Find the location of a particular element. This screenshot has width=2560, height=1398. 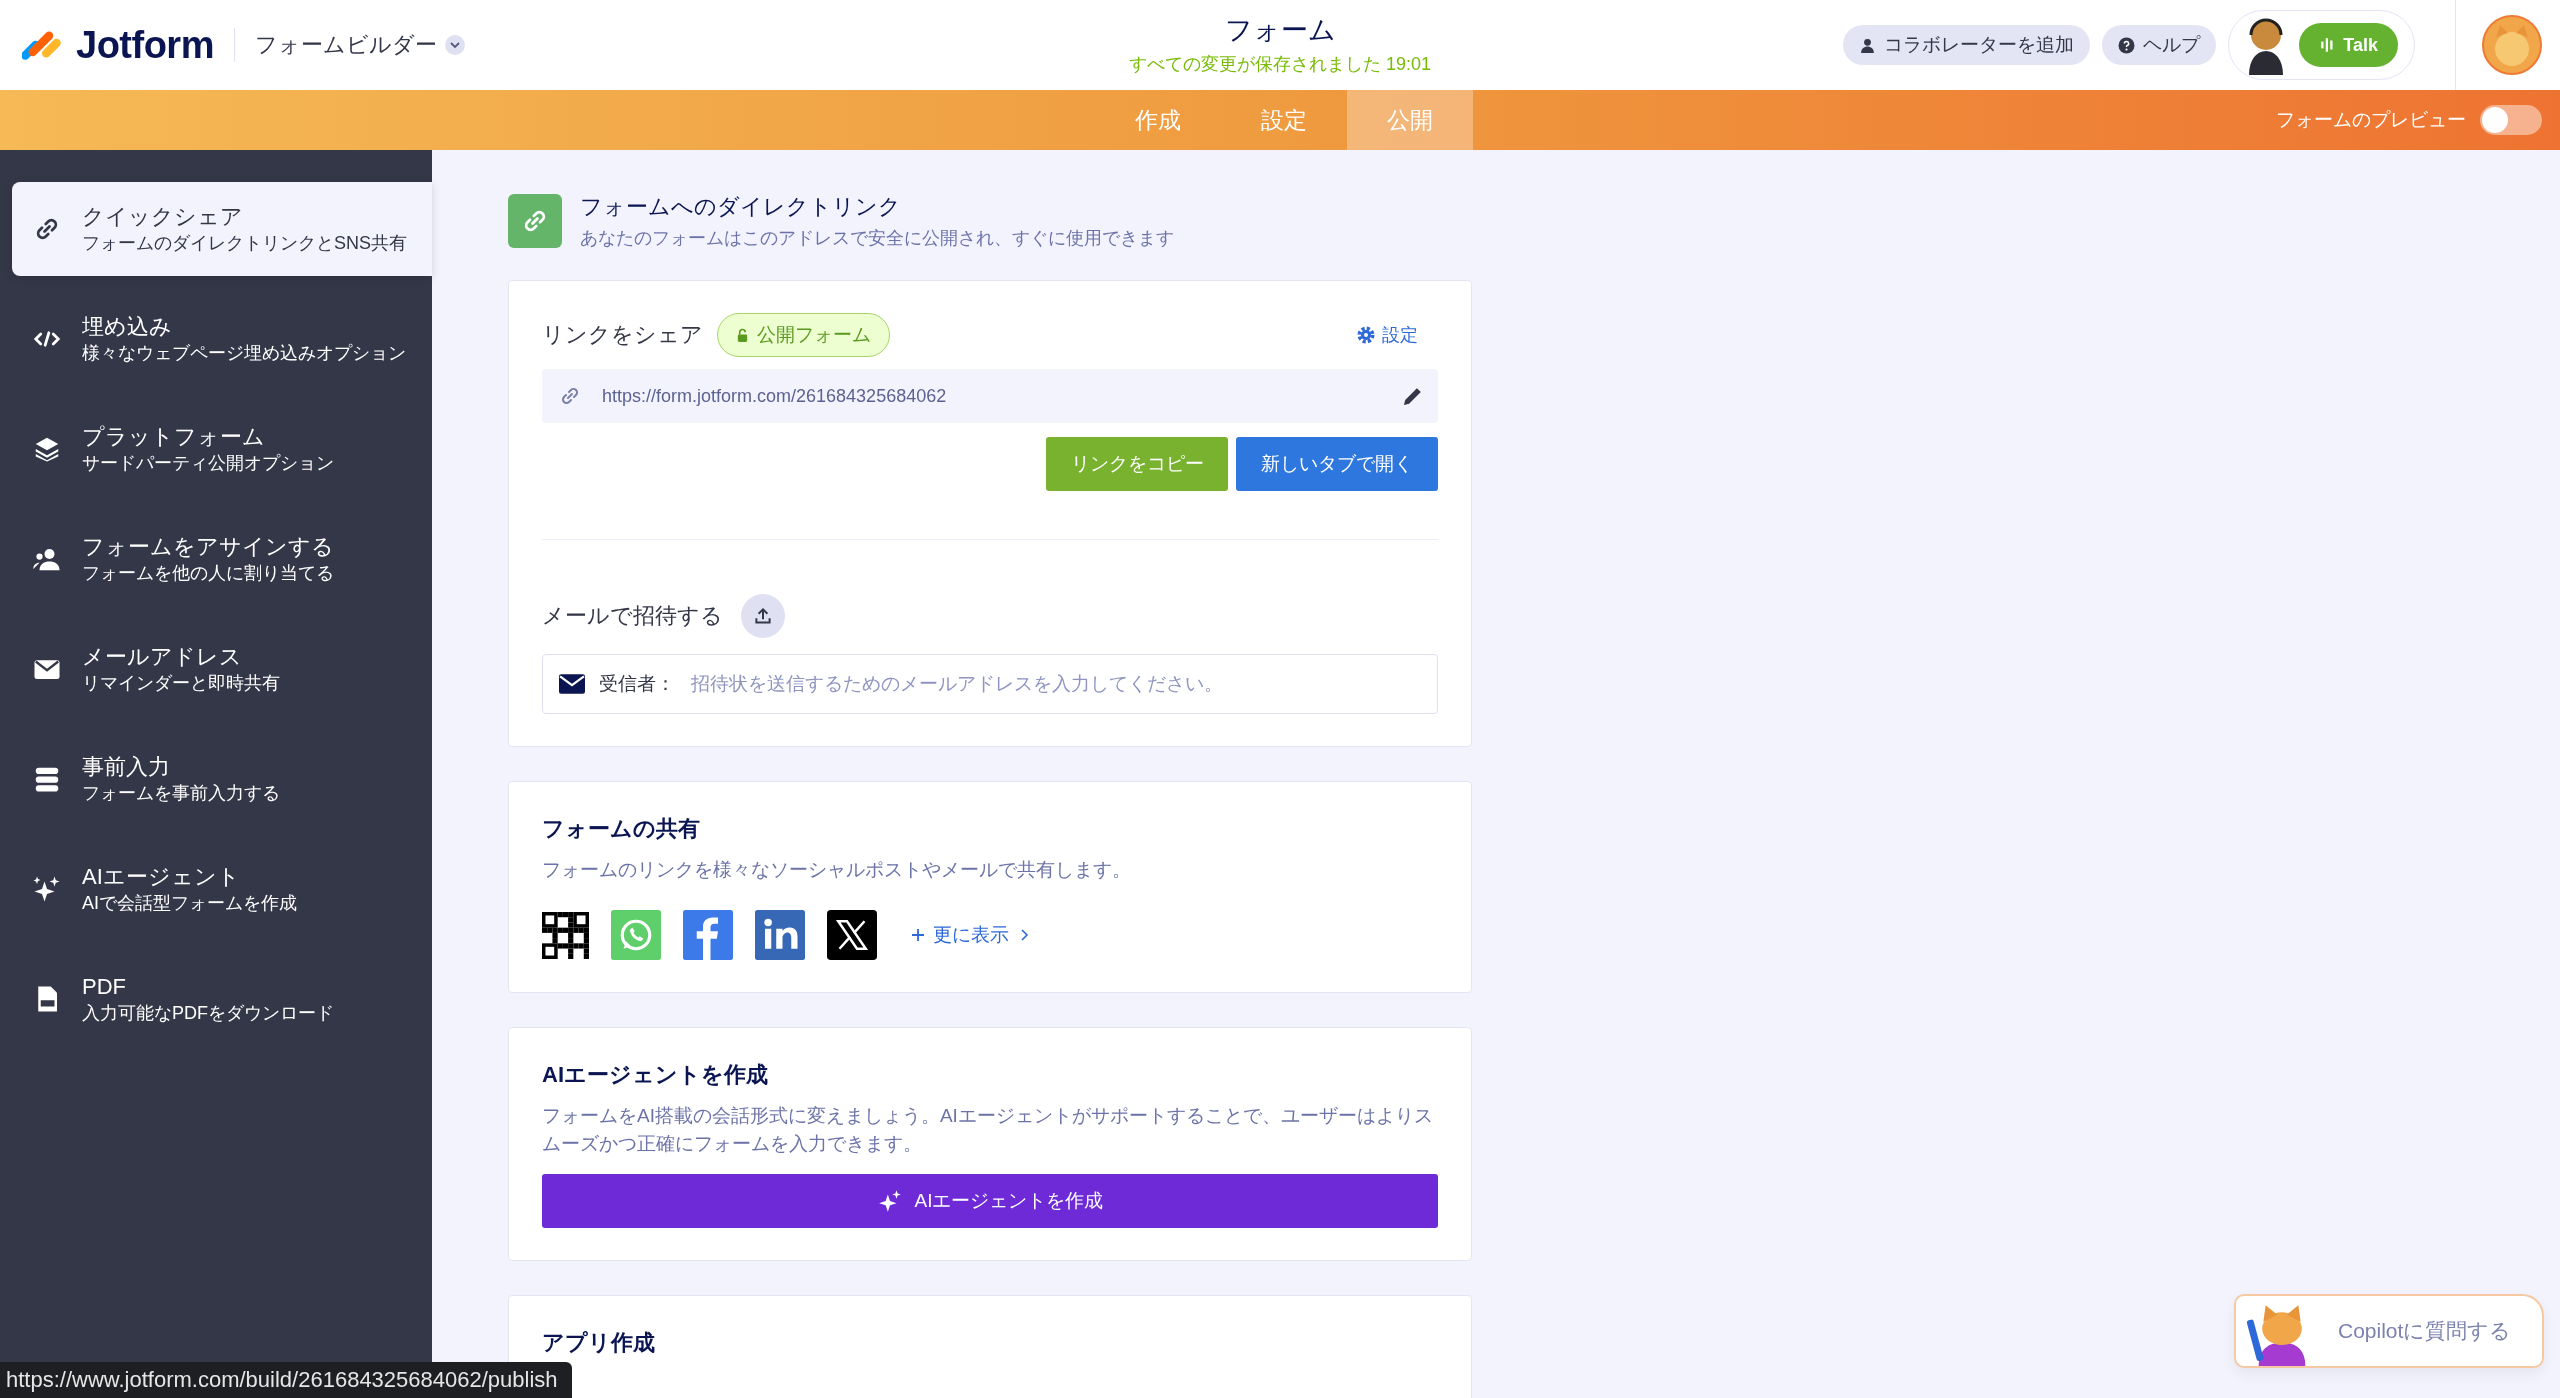

sidebar-item: メールアドレス リマインダーと即時共有 is located at coordinates (222, 669).